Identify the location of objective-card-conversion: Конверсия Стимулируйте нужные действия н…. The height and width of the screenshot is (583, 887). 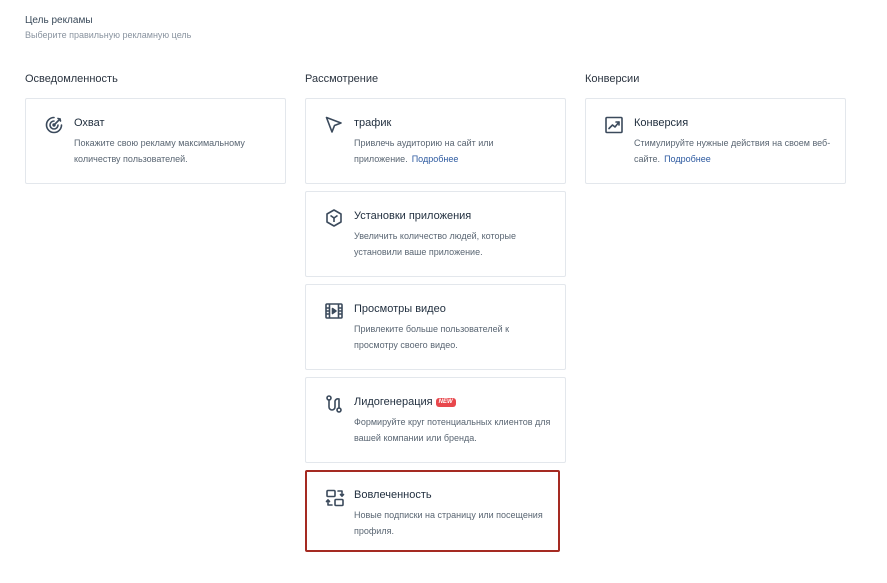
(715, 141).